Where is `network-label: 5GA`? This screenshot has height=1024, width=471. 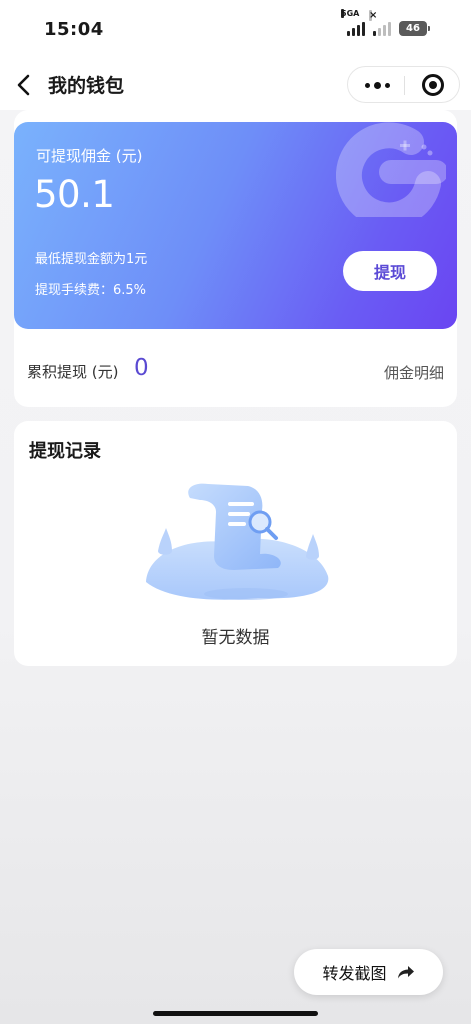
network-label: 5GA is located at coordinates (350, 13).